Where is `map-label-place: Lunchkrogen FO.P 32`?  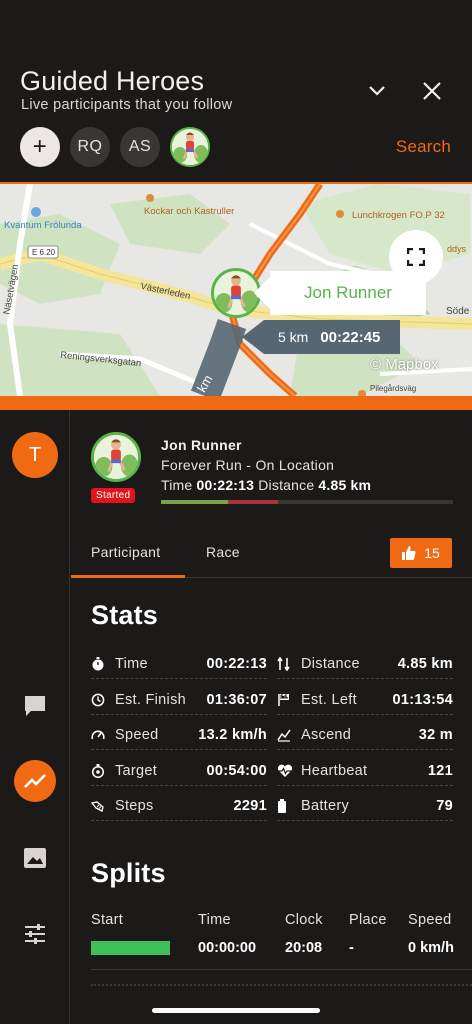 map-label-place: Lunchkrogen FO.P 32 is located at coordinates (398, 215).